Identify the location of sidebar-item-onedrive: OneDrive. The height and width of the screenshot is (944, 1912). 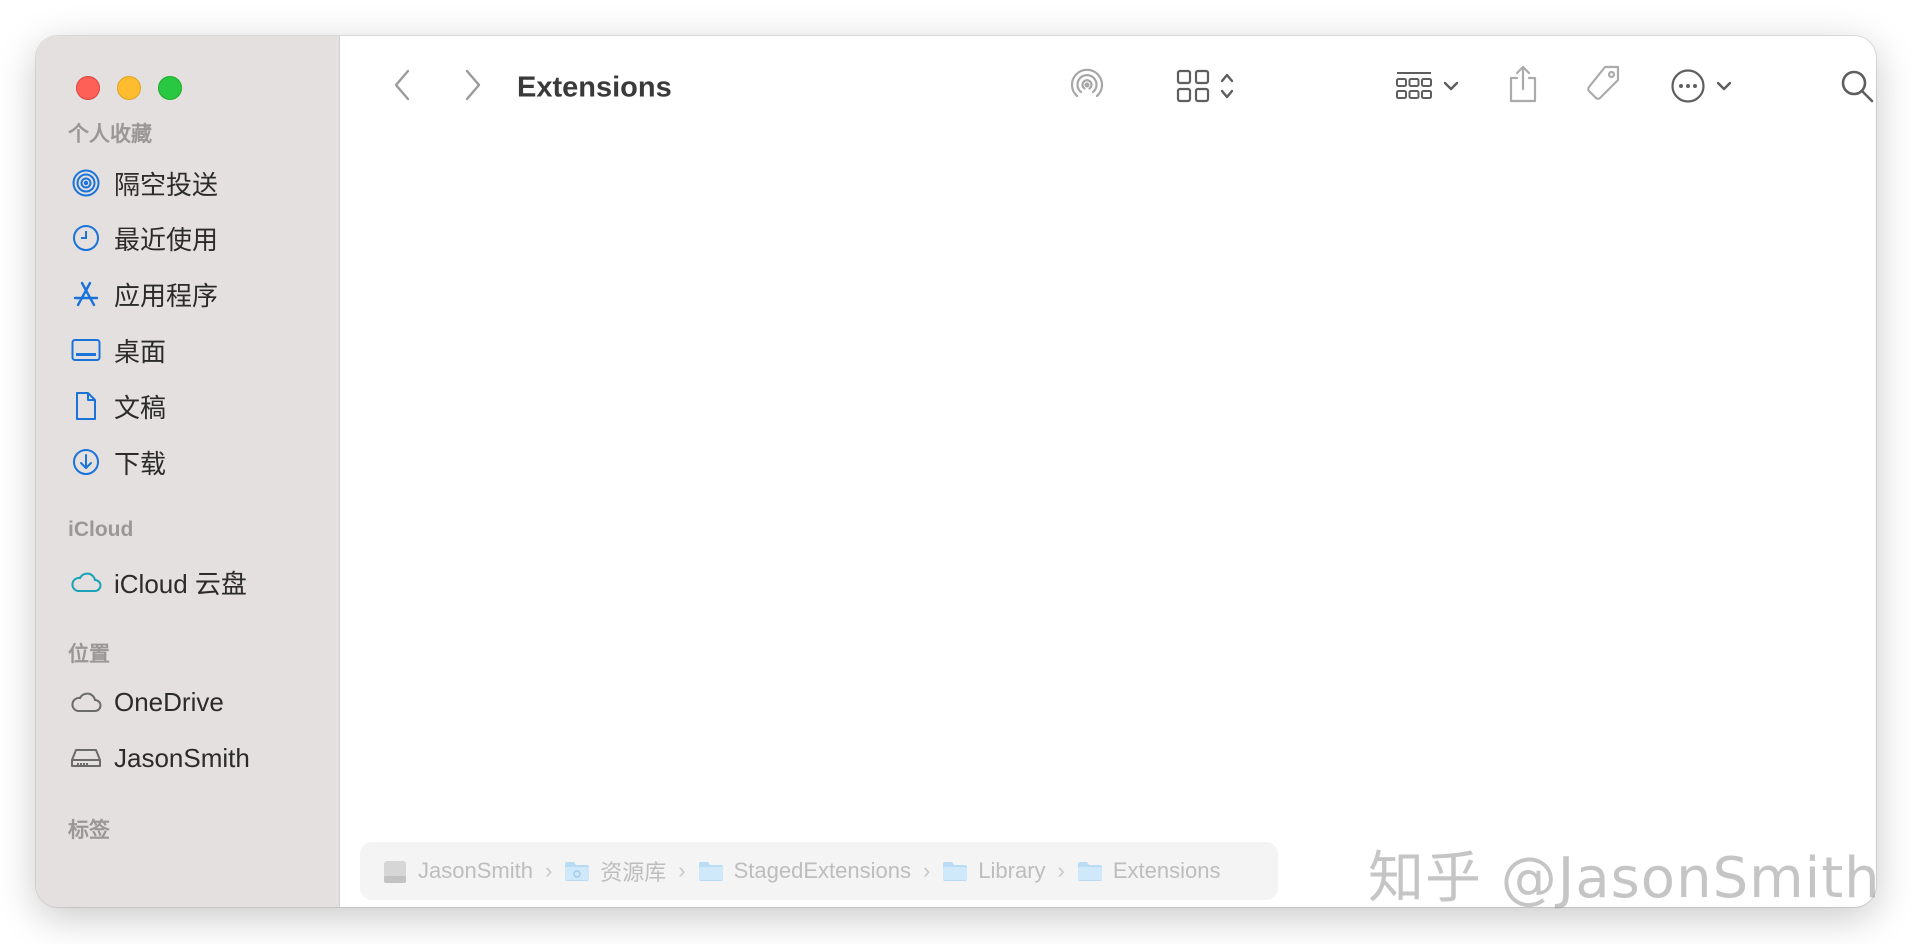
(195, 702).